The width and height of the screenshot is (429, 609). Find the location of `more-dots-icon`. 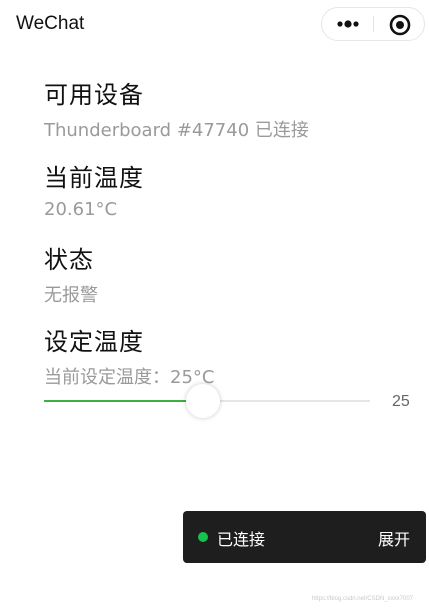

more-dots-icon is located at coordinates (348, 24).